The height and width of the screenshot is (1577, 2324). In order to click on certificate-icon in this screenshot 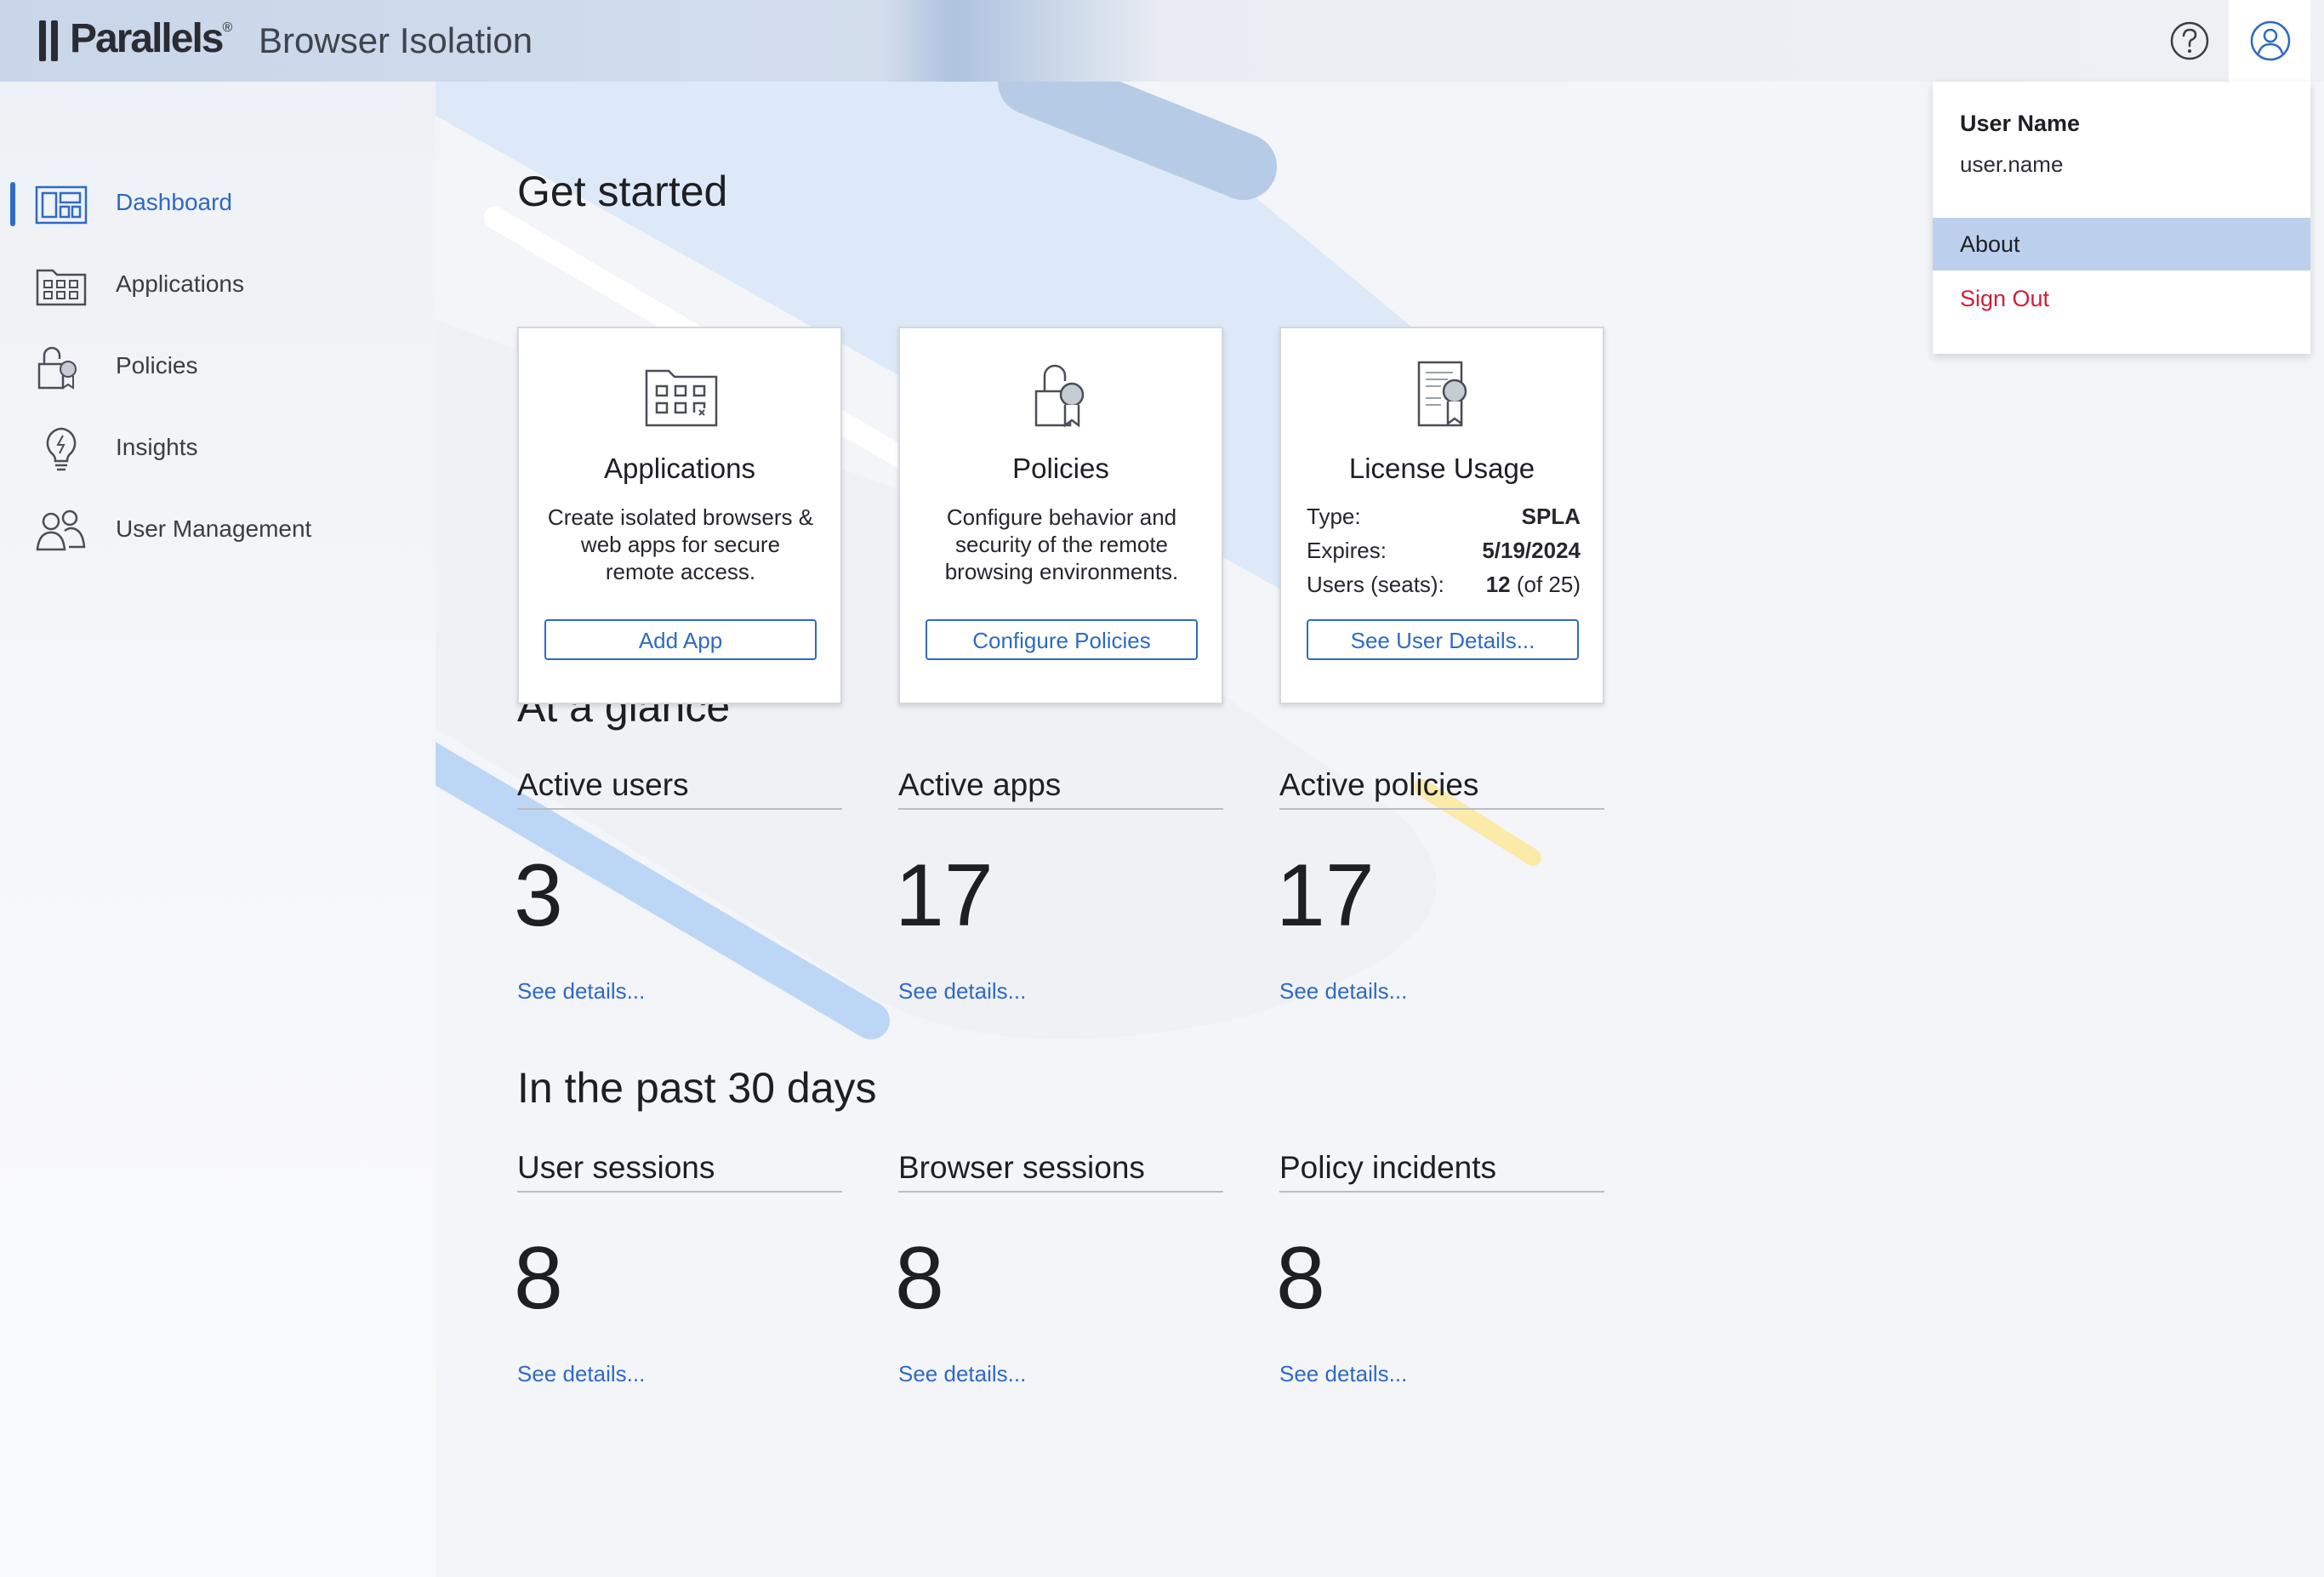, I will do `click(1442, 394)`.